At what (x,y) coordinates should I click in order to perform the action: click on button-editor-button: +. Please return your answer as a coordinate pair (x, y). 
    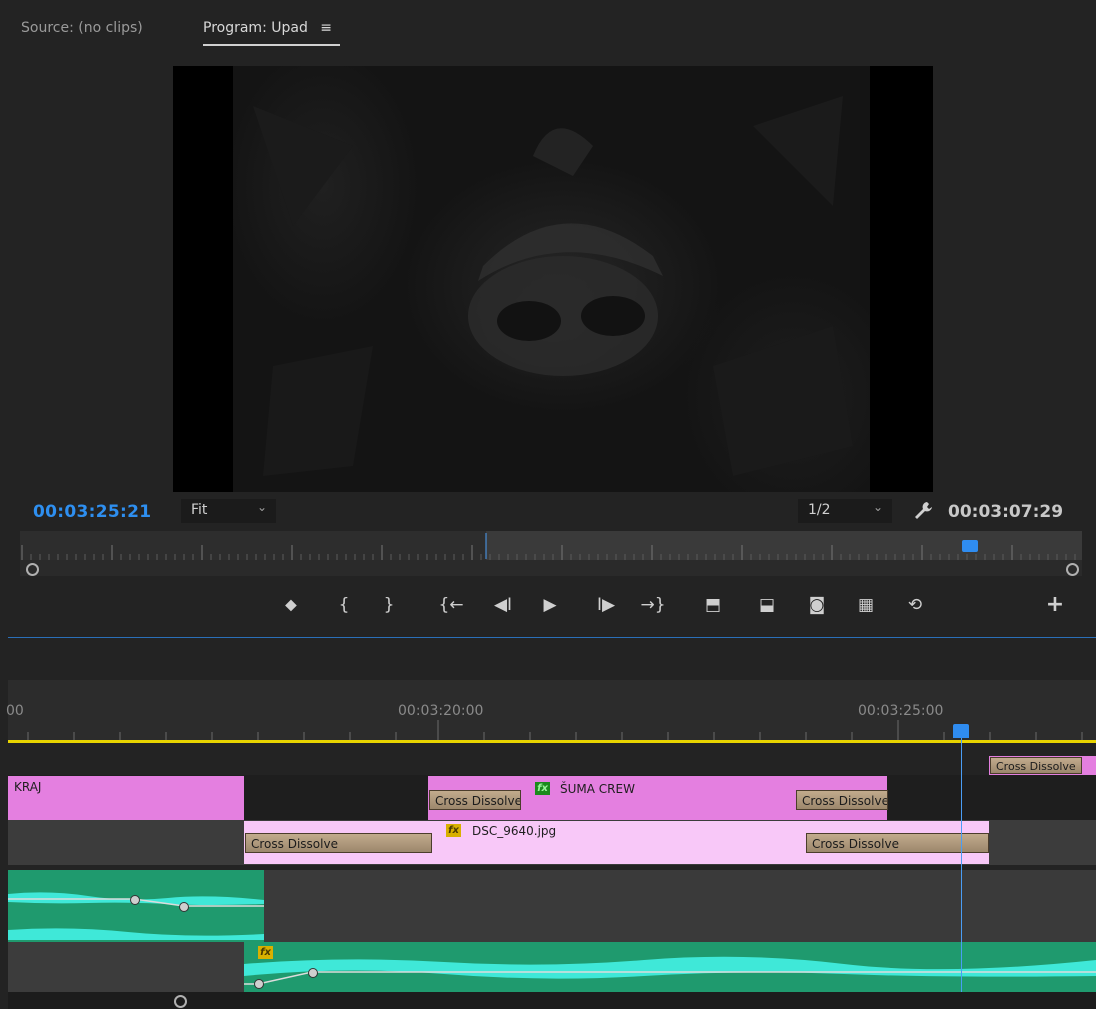
    Looking at the image, I should click on (1055, 605).